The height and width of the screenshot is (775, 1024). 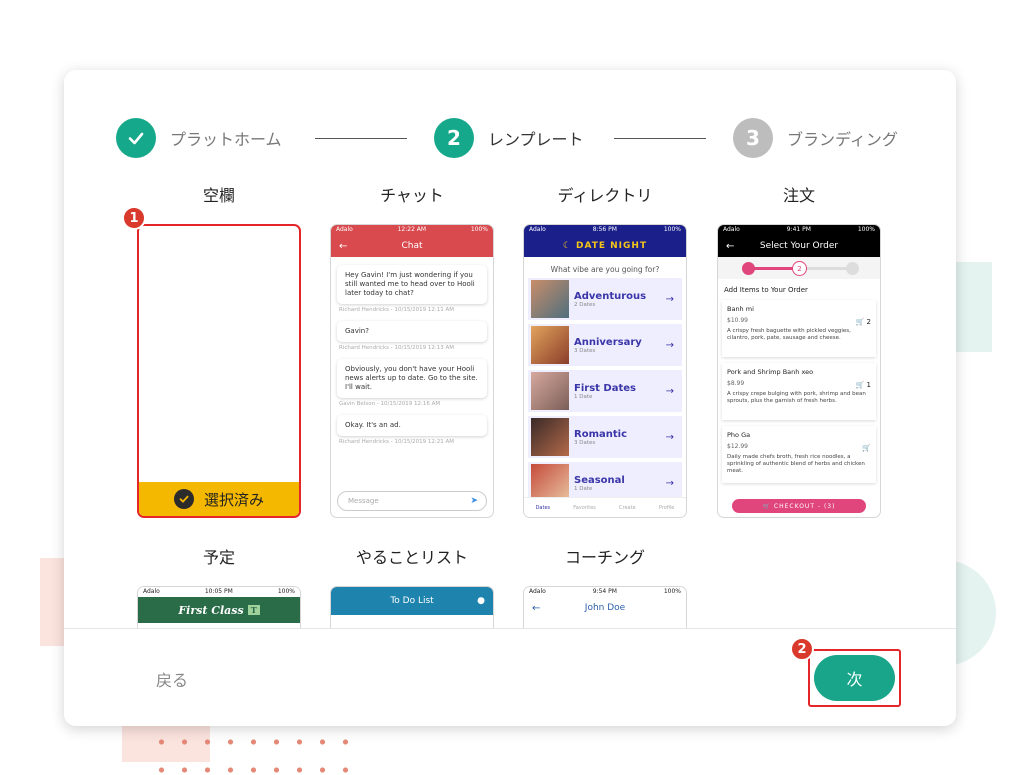 What do you see at coordinates (802, 649) in the screenshot?
I see `annotation-badge-2: 2` at bounding box center [802, 649].